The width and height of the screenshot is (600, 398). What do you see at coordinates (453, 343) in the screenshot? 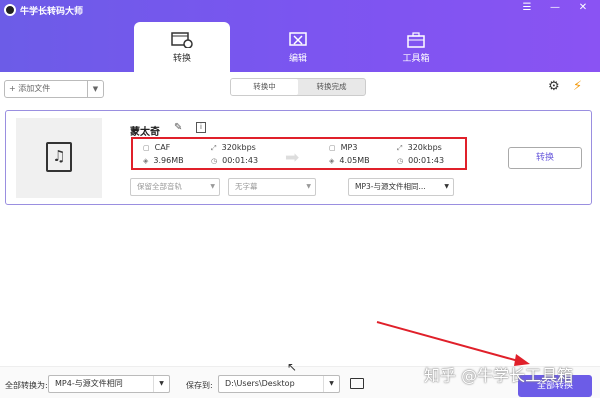
I see `annotation-arrow` at bounding box center [453, 343].